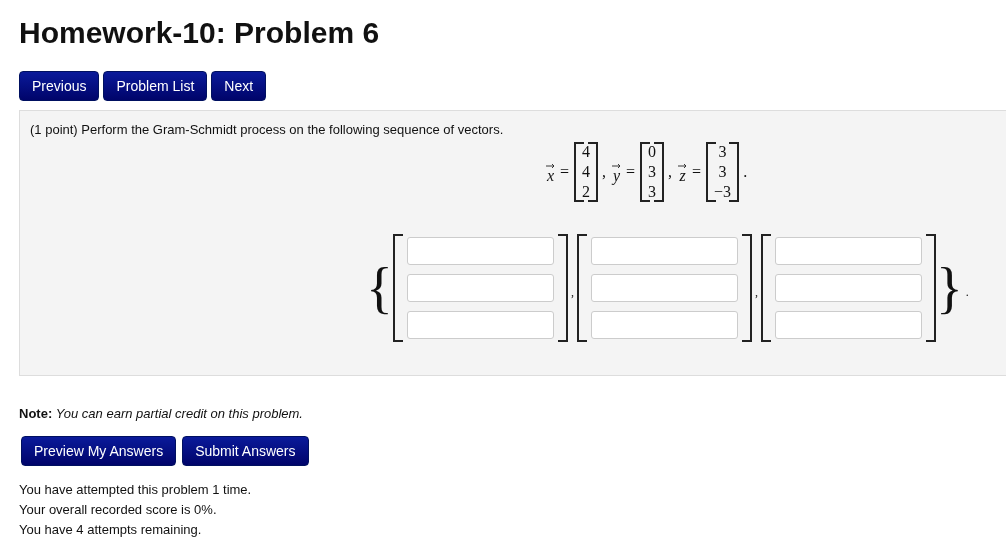 The height and width of the screenshot is (551, 1006). I want to click on nav-button: Problem List, so click(155, 86).